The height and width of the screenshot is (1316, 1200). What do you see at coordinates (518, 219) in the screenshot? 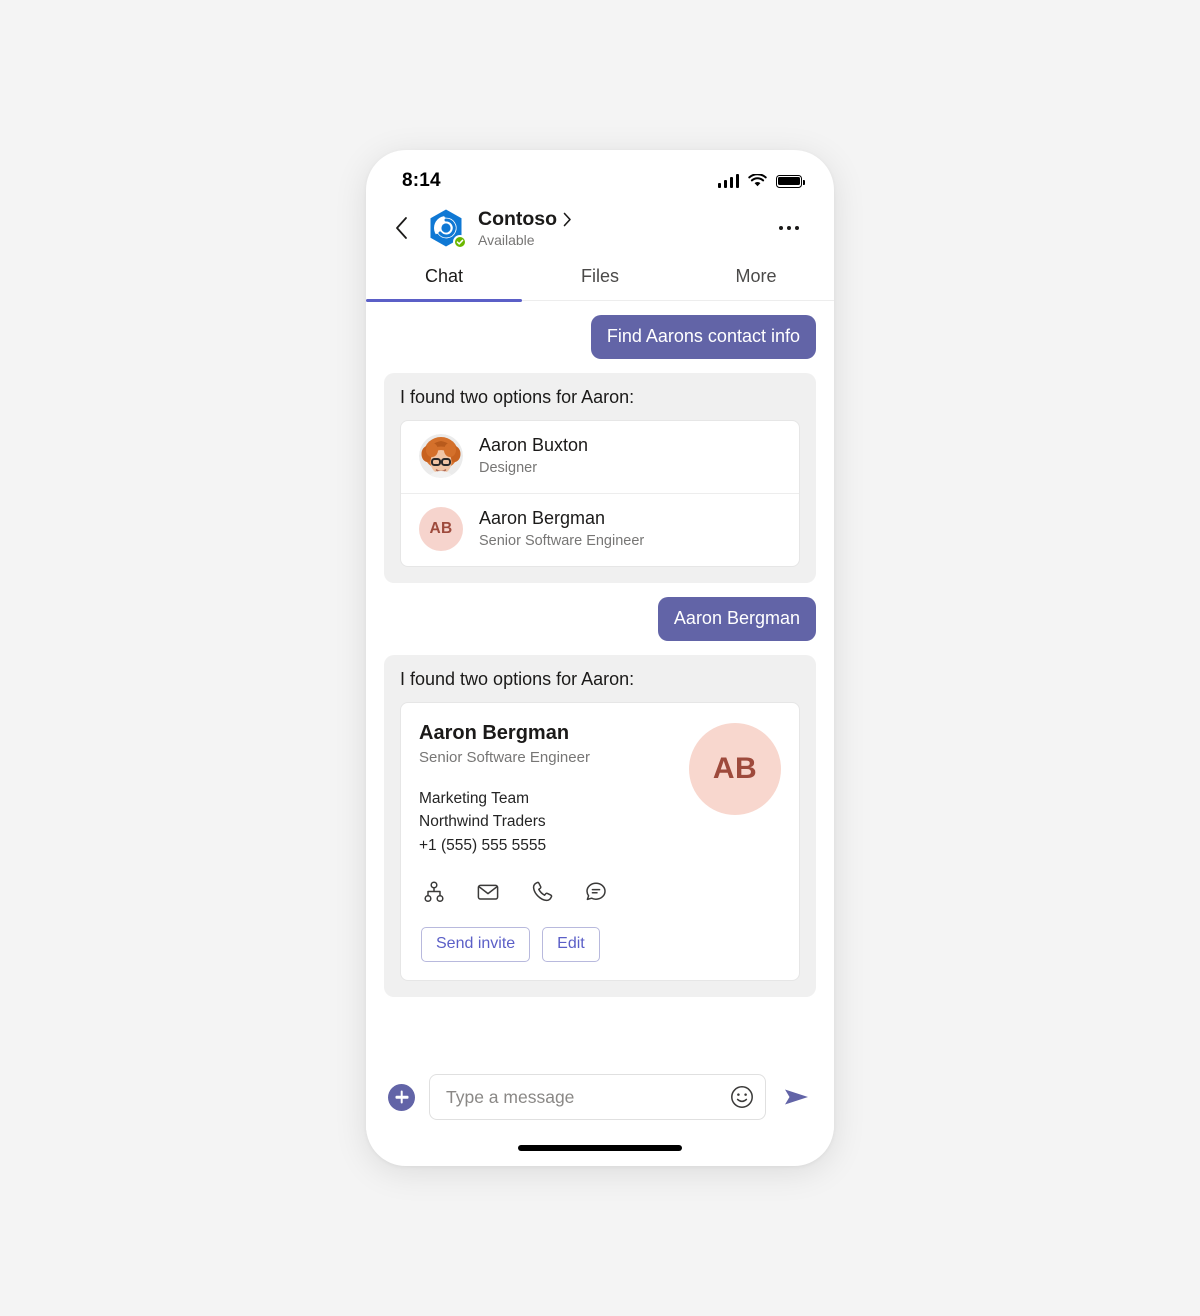
I see `page-title: Contoso` at bounding box center [518, 219].